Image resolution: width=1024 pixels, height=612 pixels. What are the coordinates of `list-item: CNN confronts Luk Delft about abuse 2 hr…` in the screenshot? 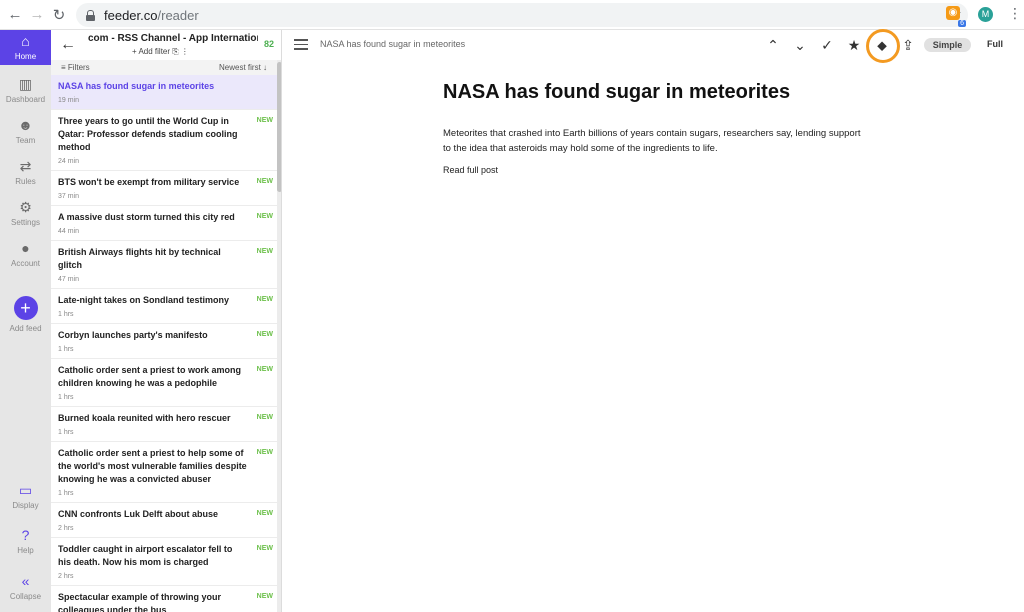 It's located at (164, 520).